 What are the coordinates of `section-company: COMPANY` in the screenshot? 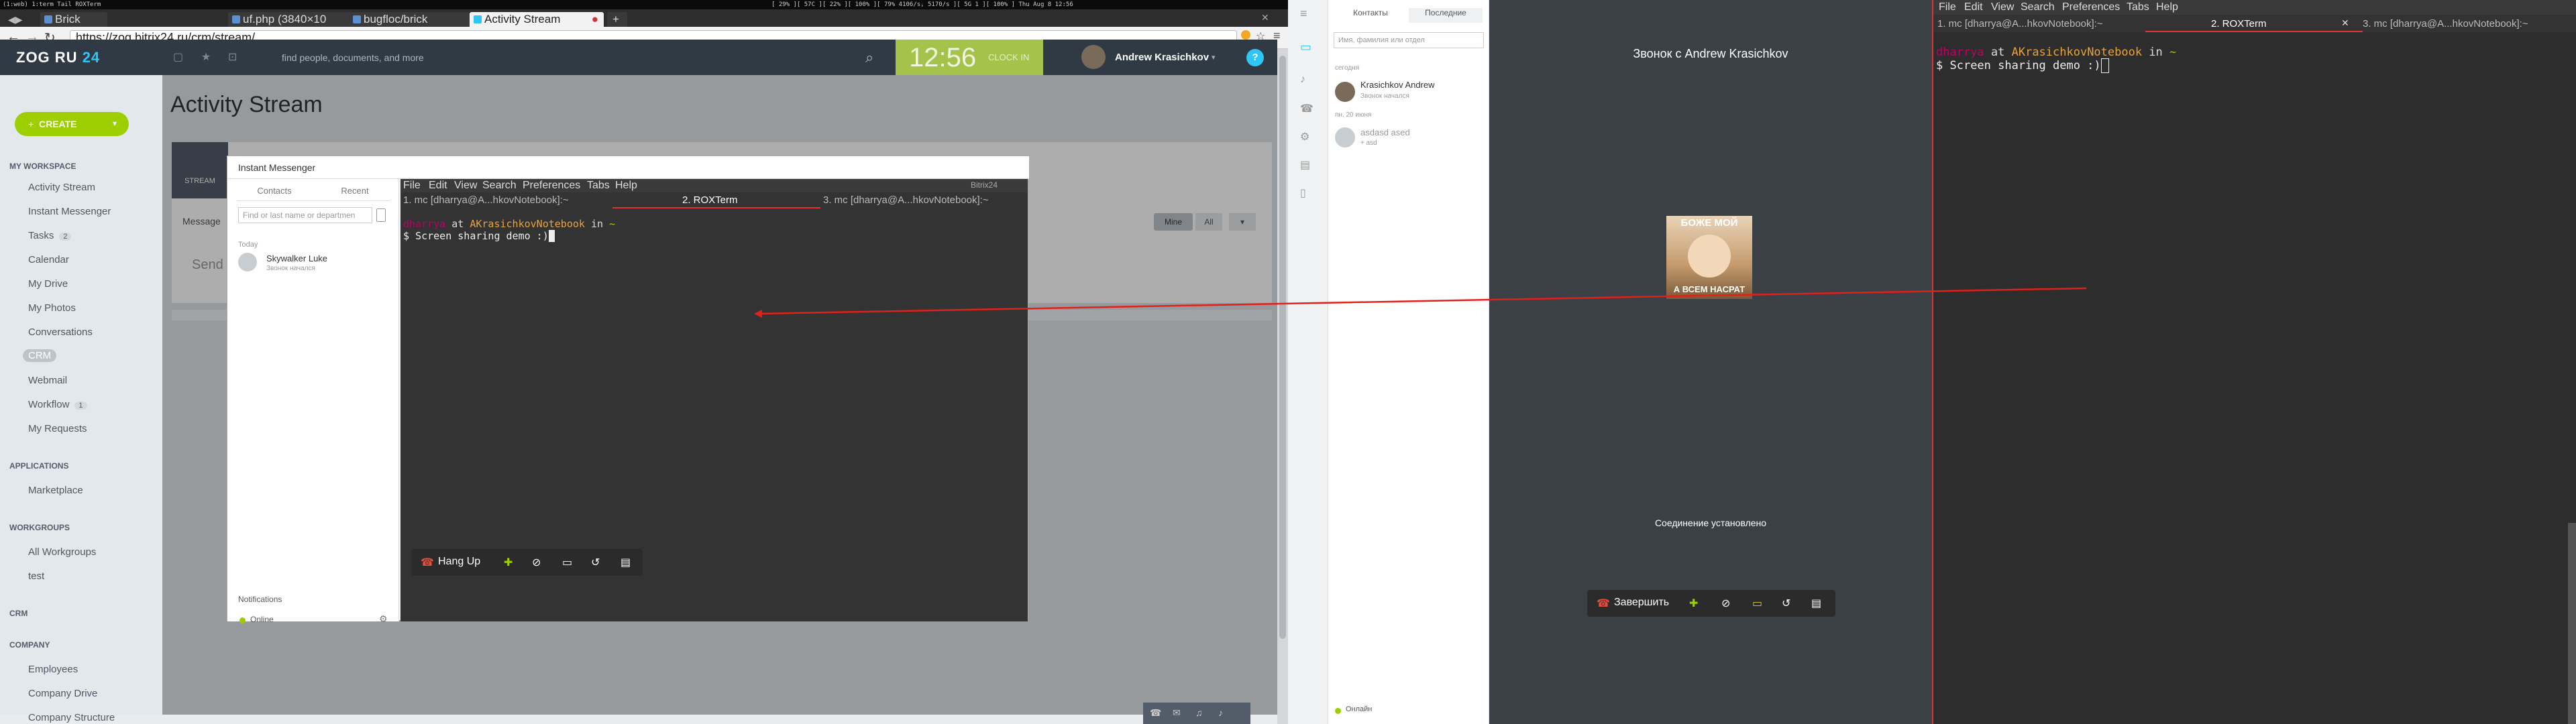 It's located at (29, 645).